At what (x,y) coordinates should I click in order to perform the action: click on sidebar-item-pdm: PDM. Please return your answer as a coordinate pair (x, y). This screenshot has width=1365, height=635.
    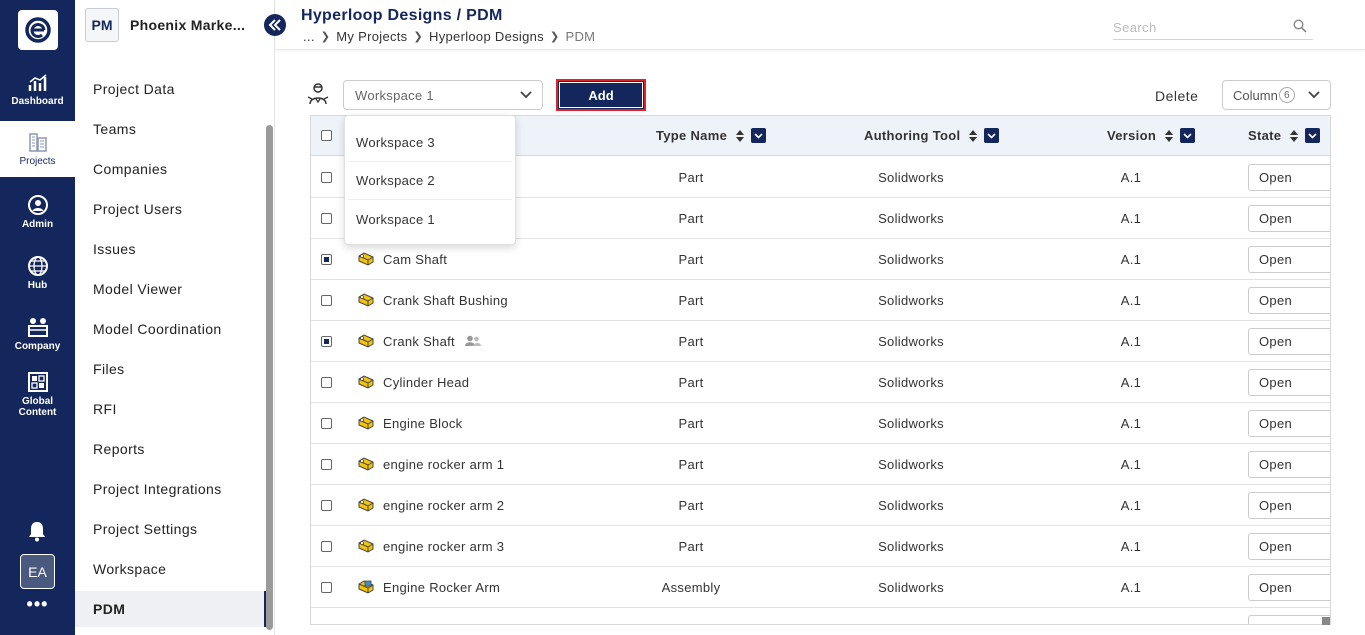
    Looking at the image, I should click on (171, 609).